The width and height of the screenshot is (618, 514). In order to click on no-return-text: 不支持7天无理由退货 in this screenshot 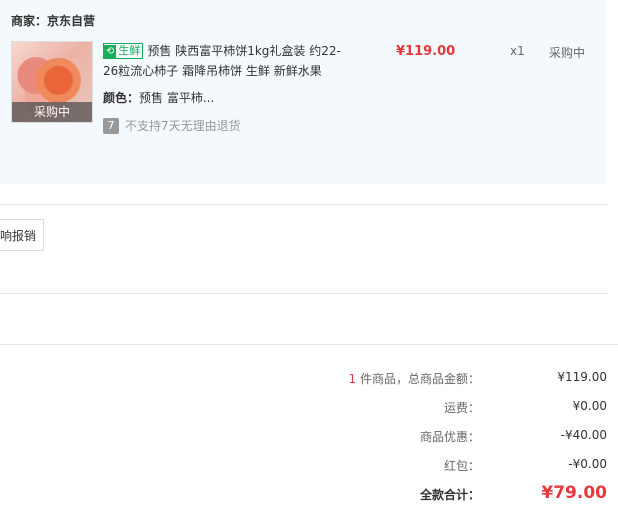, I will do `click(183, 126)`.